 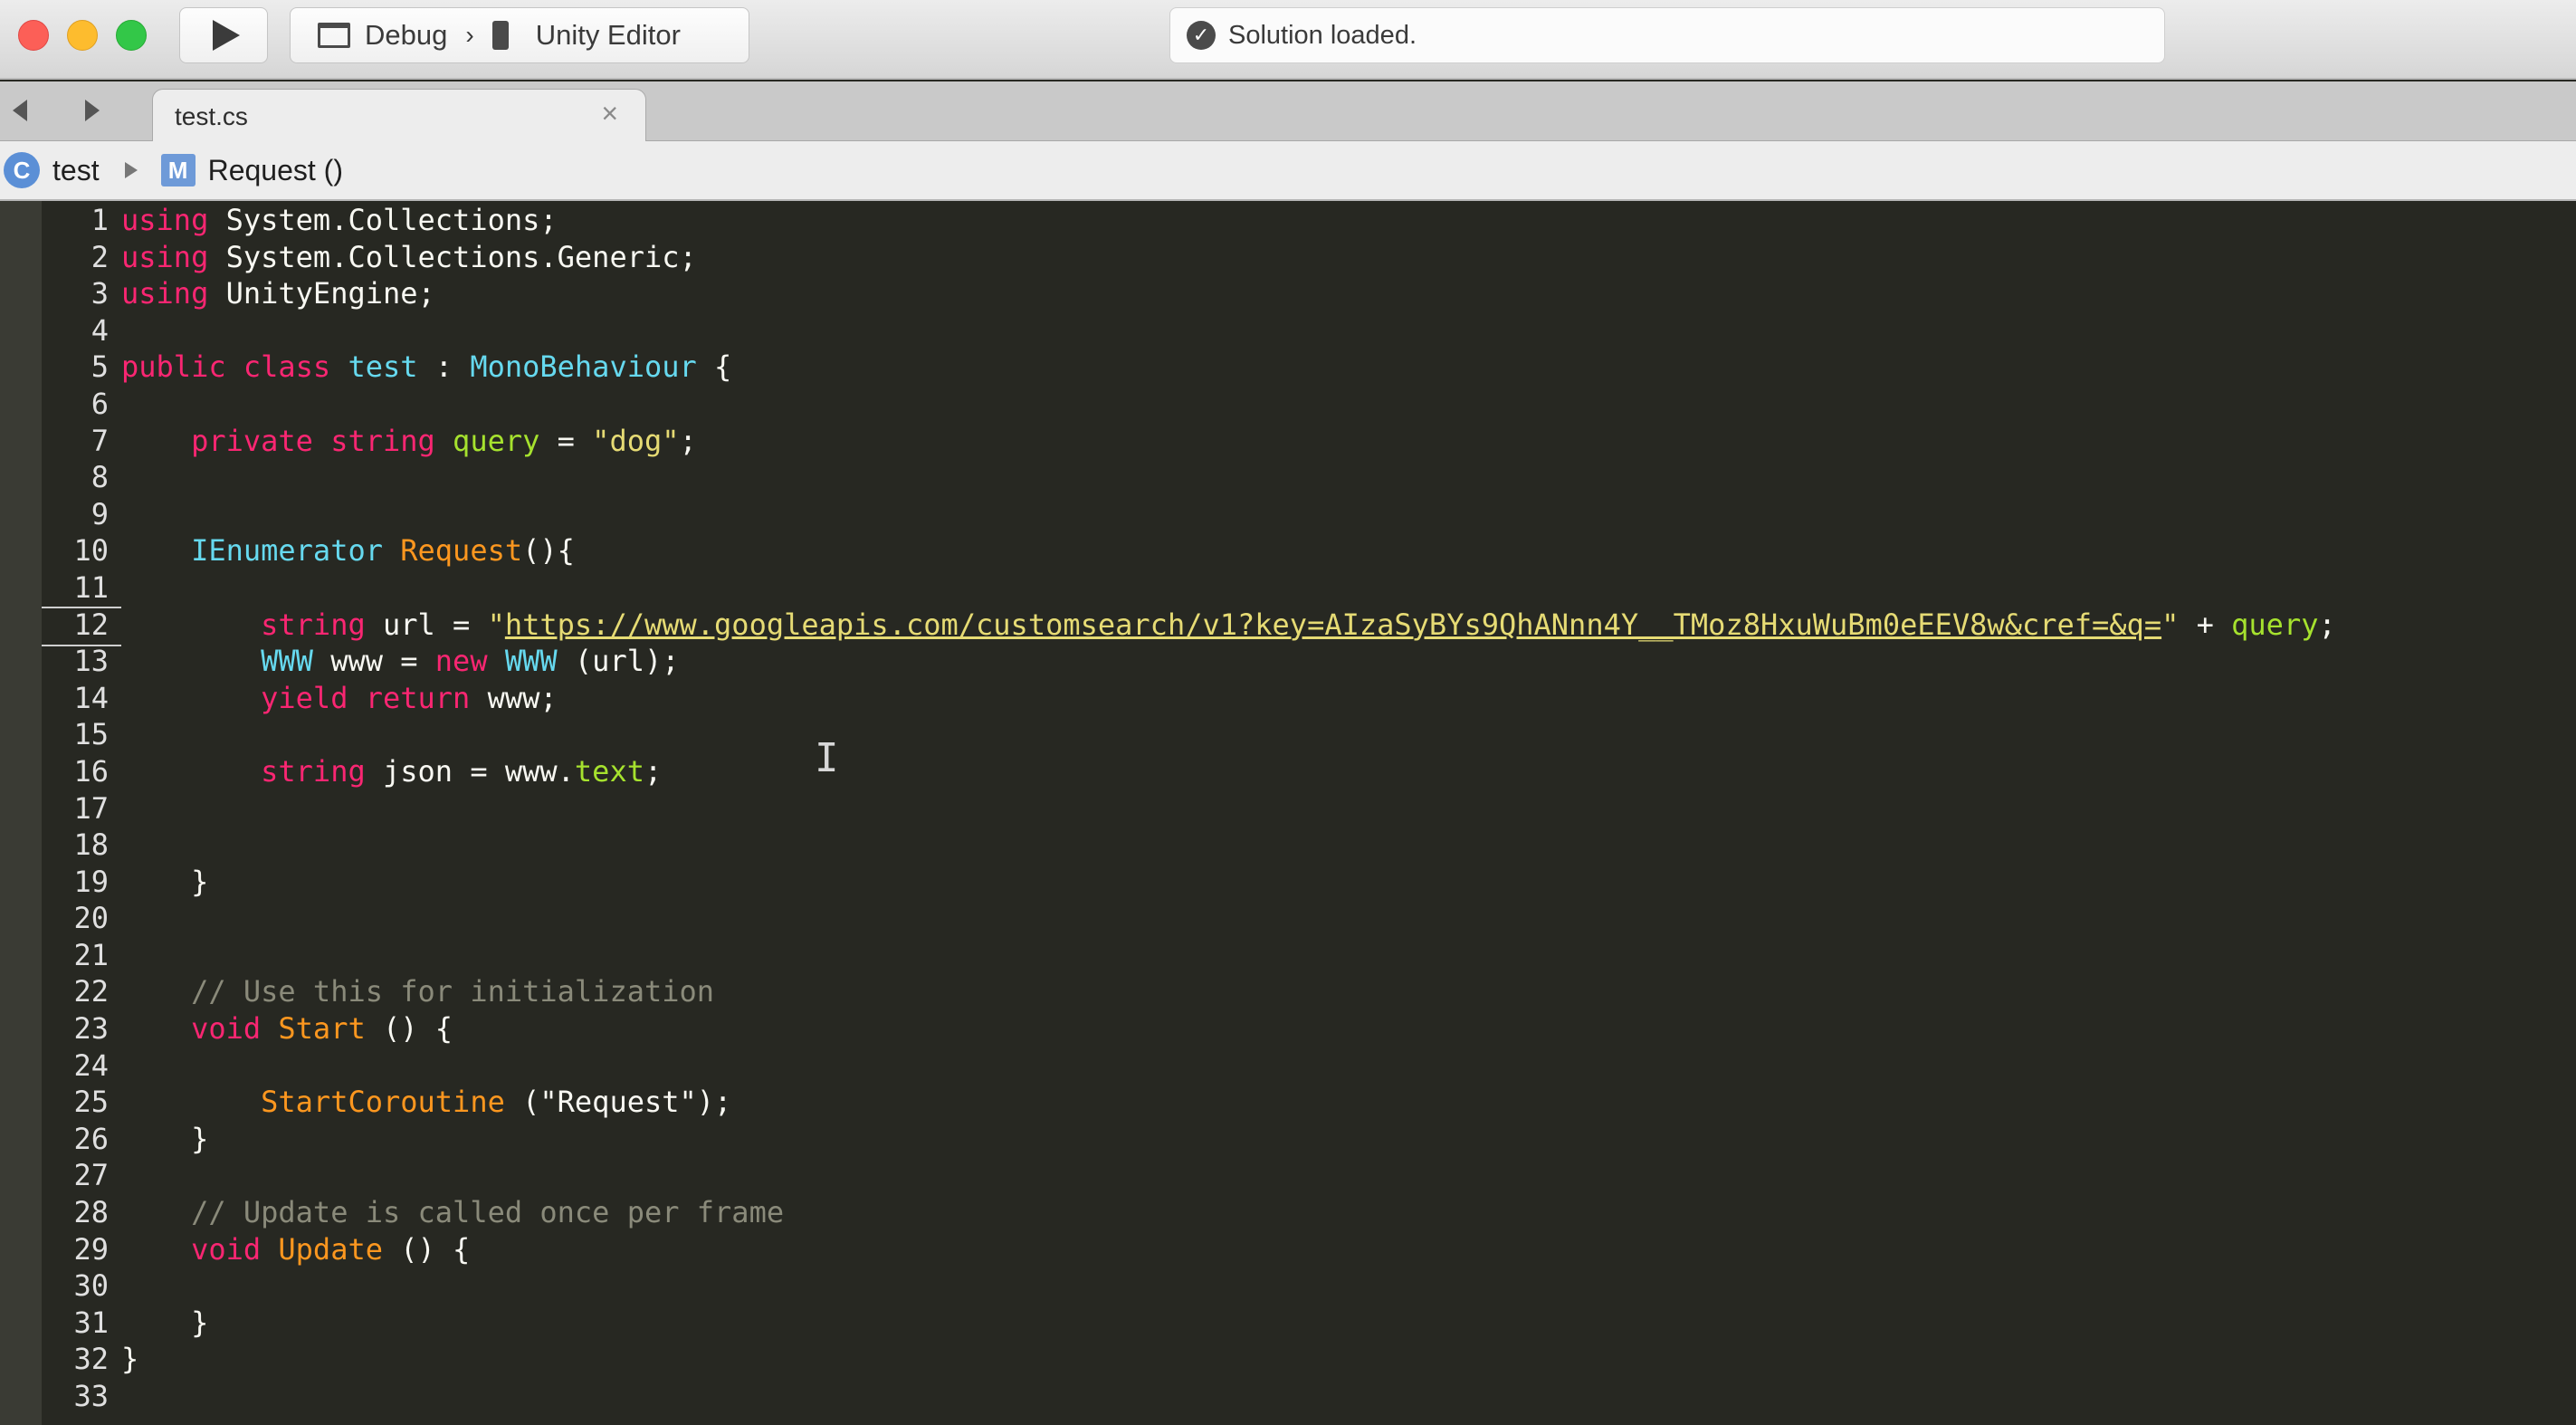 I want to click on code-line: 24, so click(x=1309, y=1066).